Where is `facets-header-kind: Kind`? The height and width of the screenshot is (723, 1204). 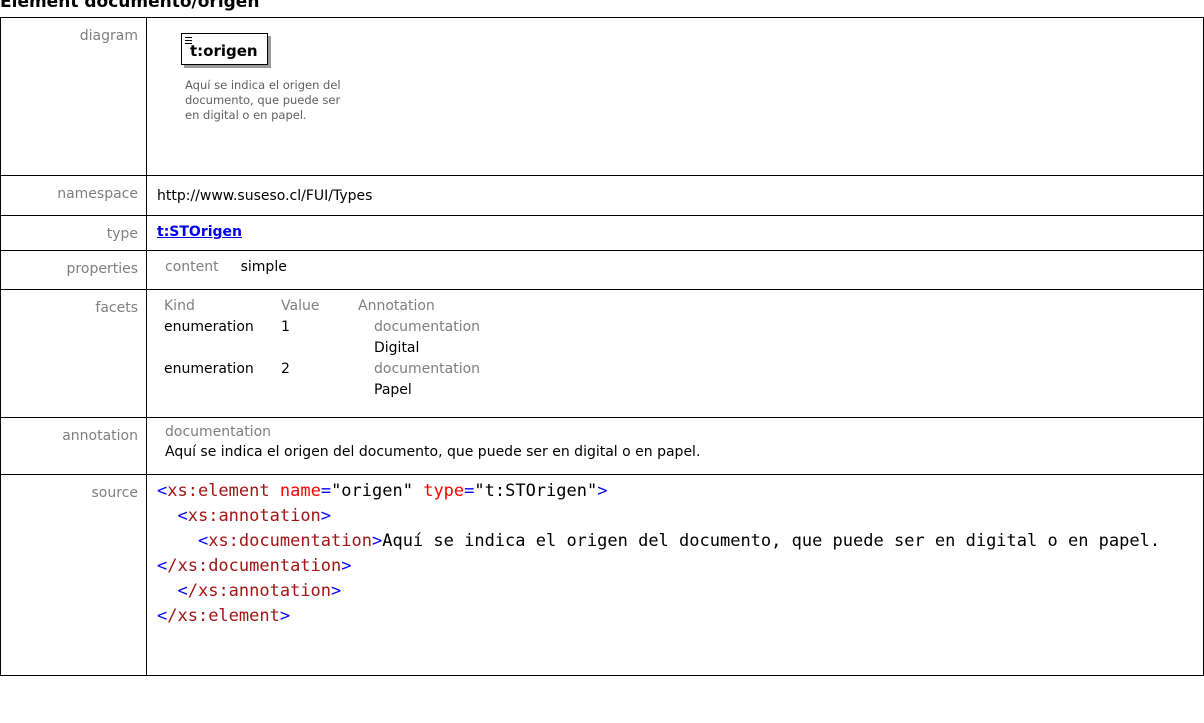 facets-header-kind: Kind is located at coordinates (179, 306).